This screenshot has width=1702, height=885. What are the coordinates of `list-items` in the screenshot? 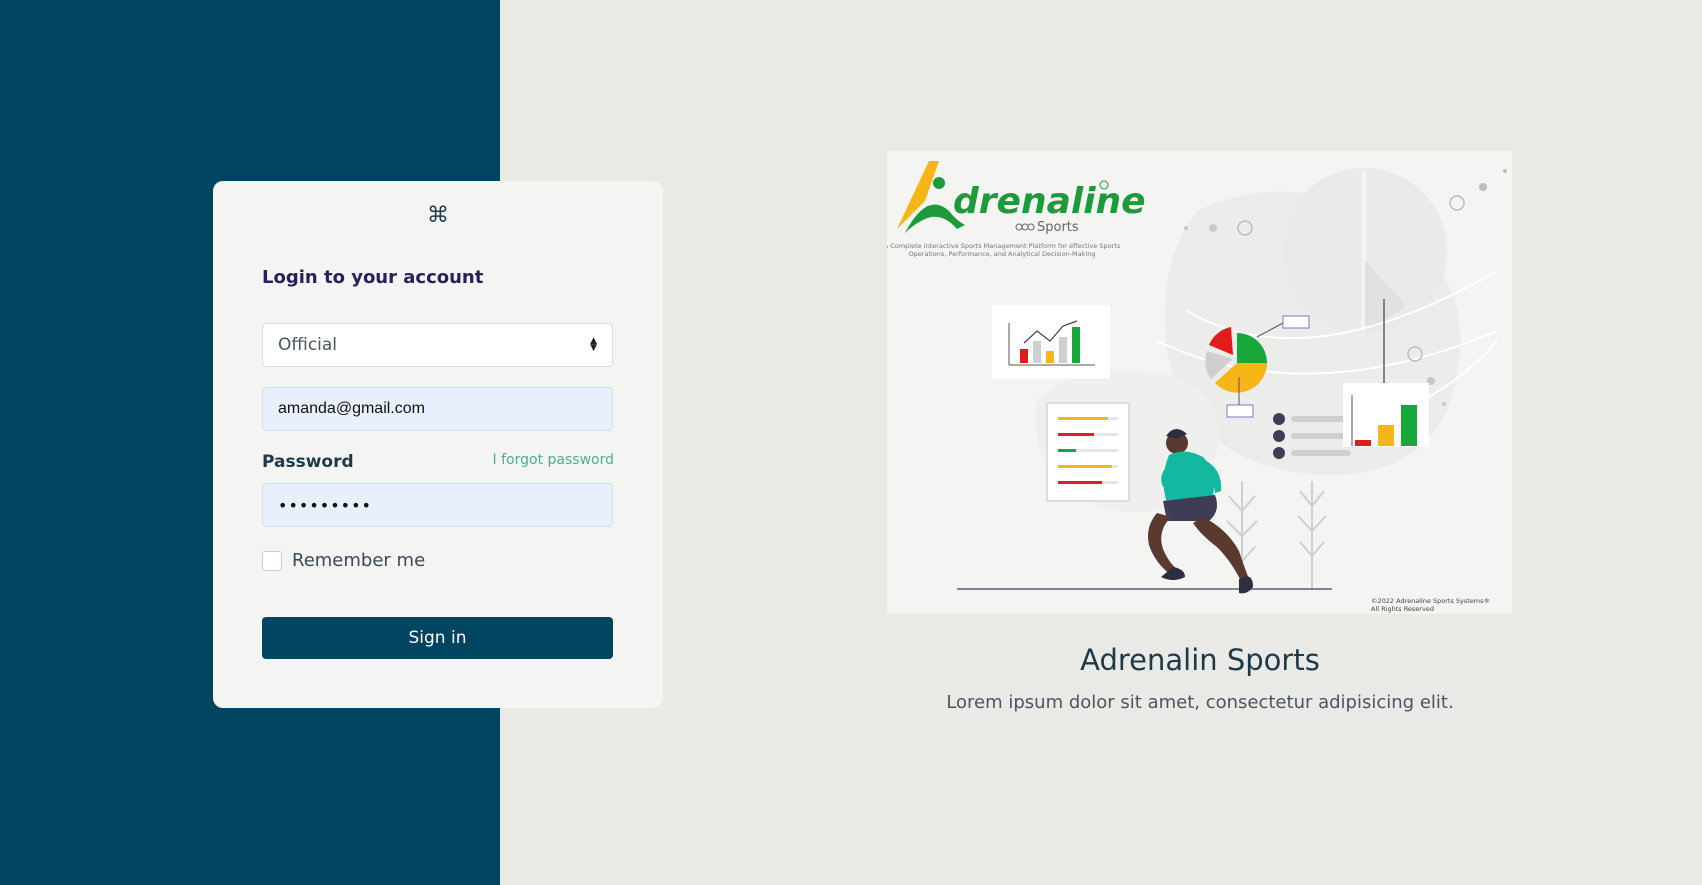 It's located at (1312, 436).